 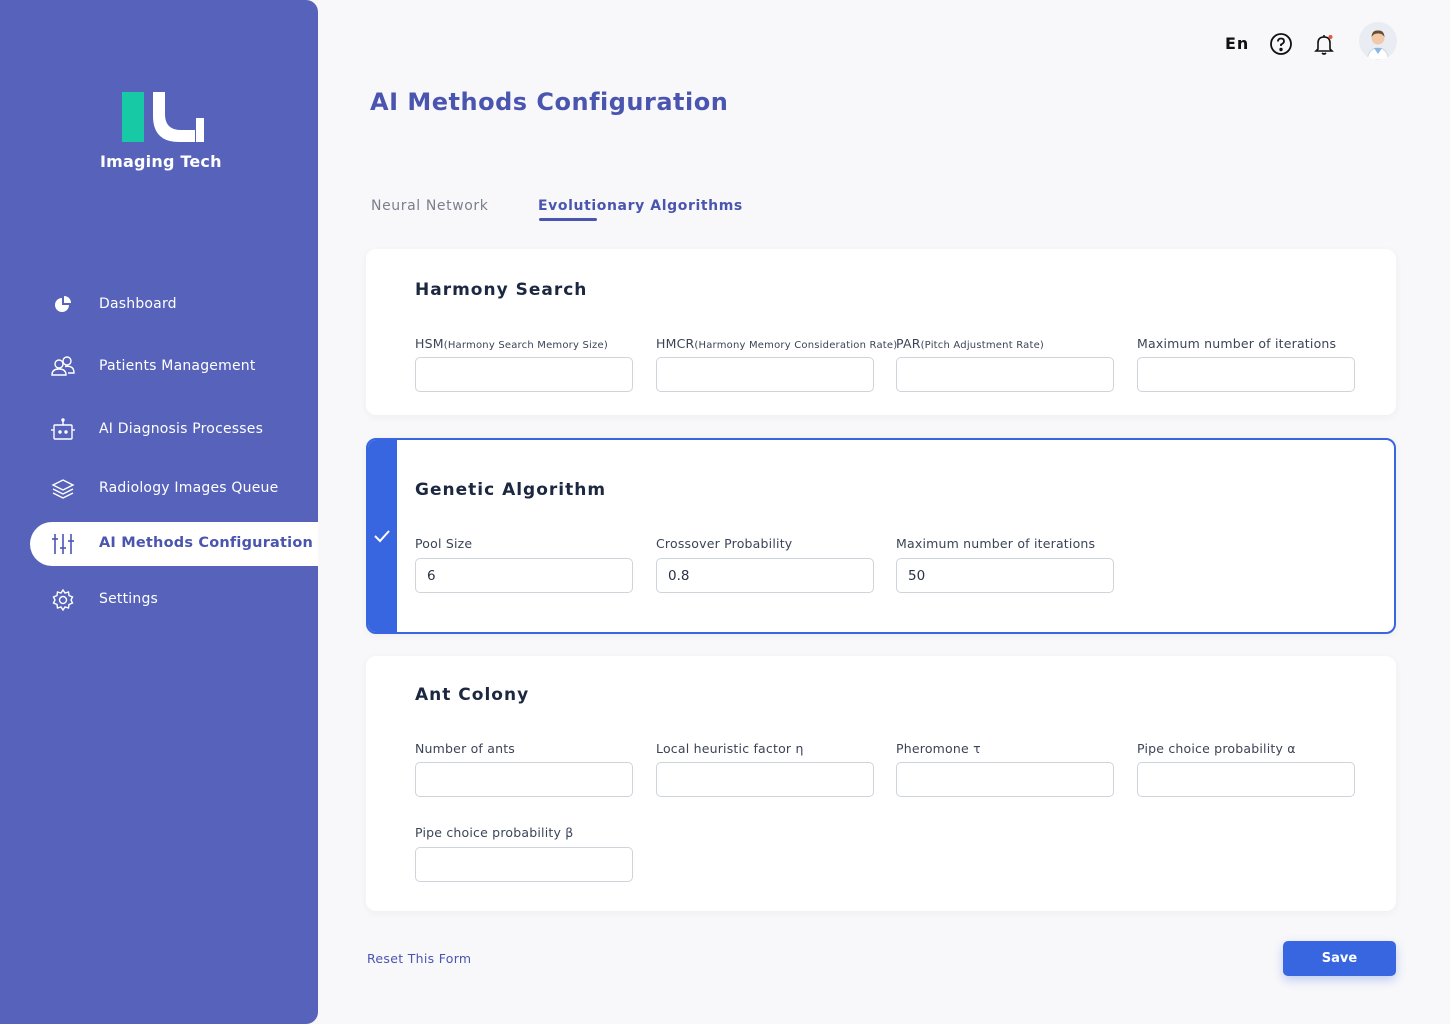 What do you see at coordinates (163, 117) in the screenshot?
I see `logo-mark-icon` at bounding box center [163, 117].